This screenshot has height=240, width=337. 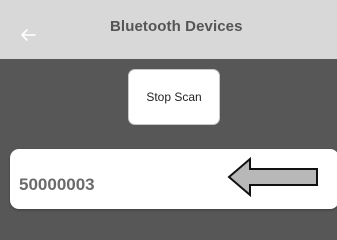 What do you see at coordinates (272, 177) in the screenshot?
I see `left-arrow-indicator-icon` at bounding box center [272, 177].